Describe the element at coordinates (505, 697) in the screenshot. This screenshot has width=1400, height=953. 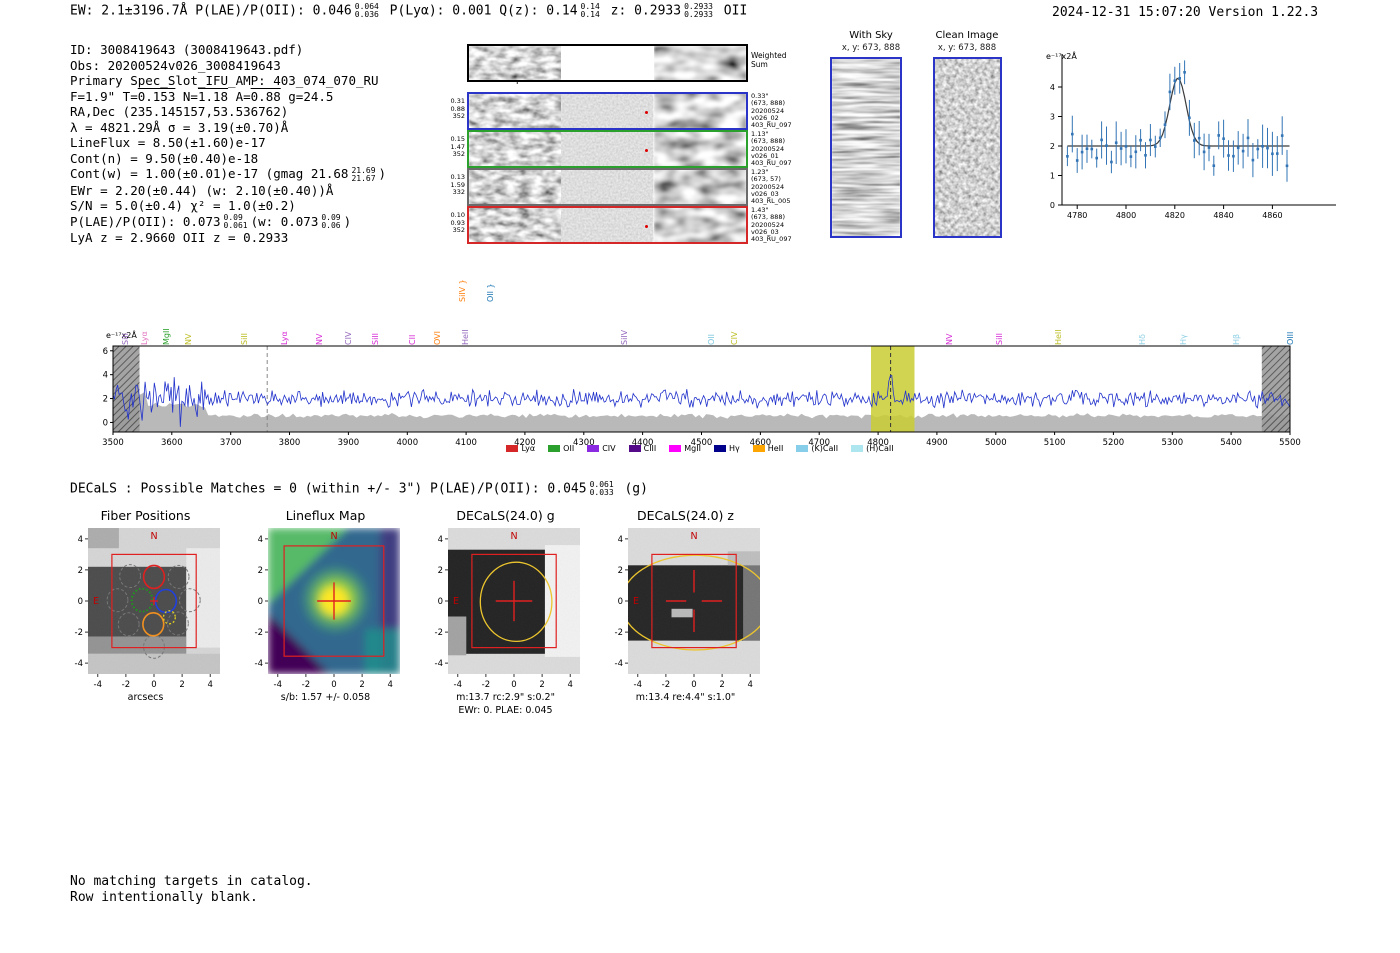
I see `decals-g-sub-1: m:13.7 rc:2.9" s:0.2"` at that location.